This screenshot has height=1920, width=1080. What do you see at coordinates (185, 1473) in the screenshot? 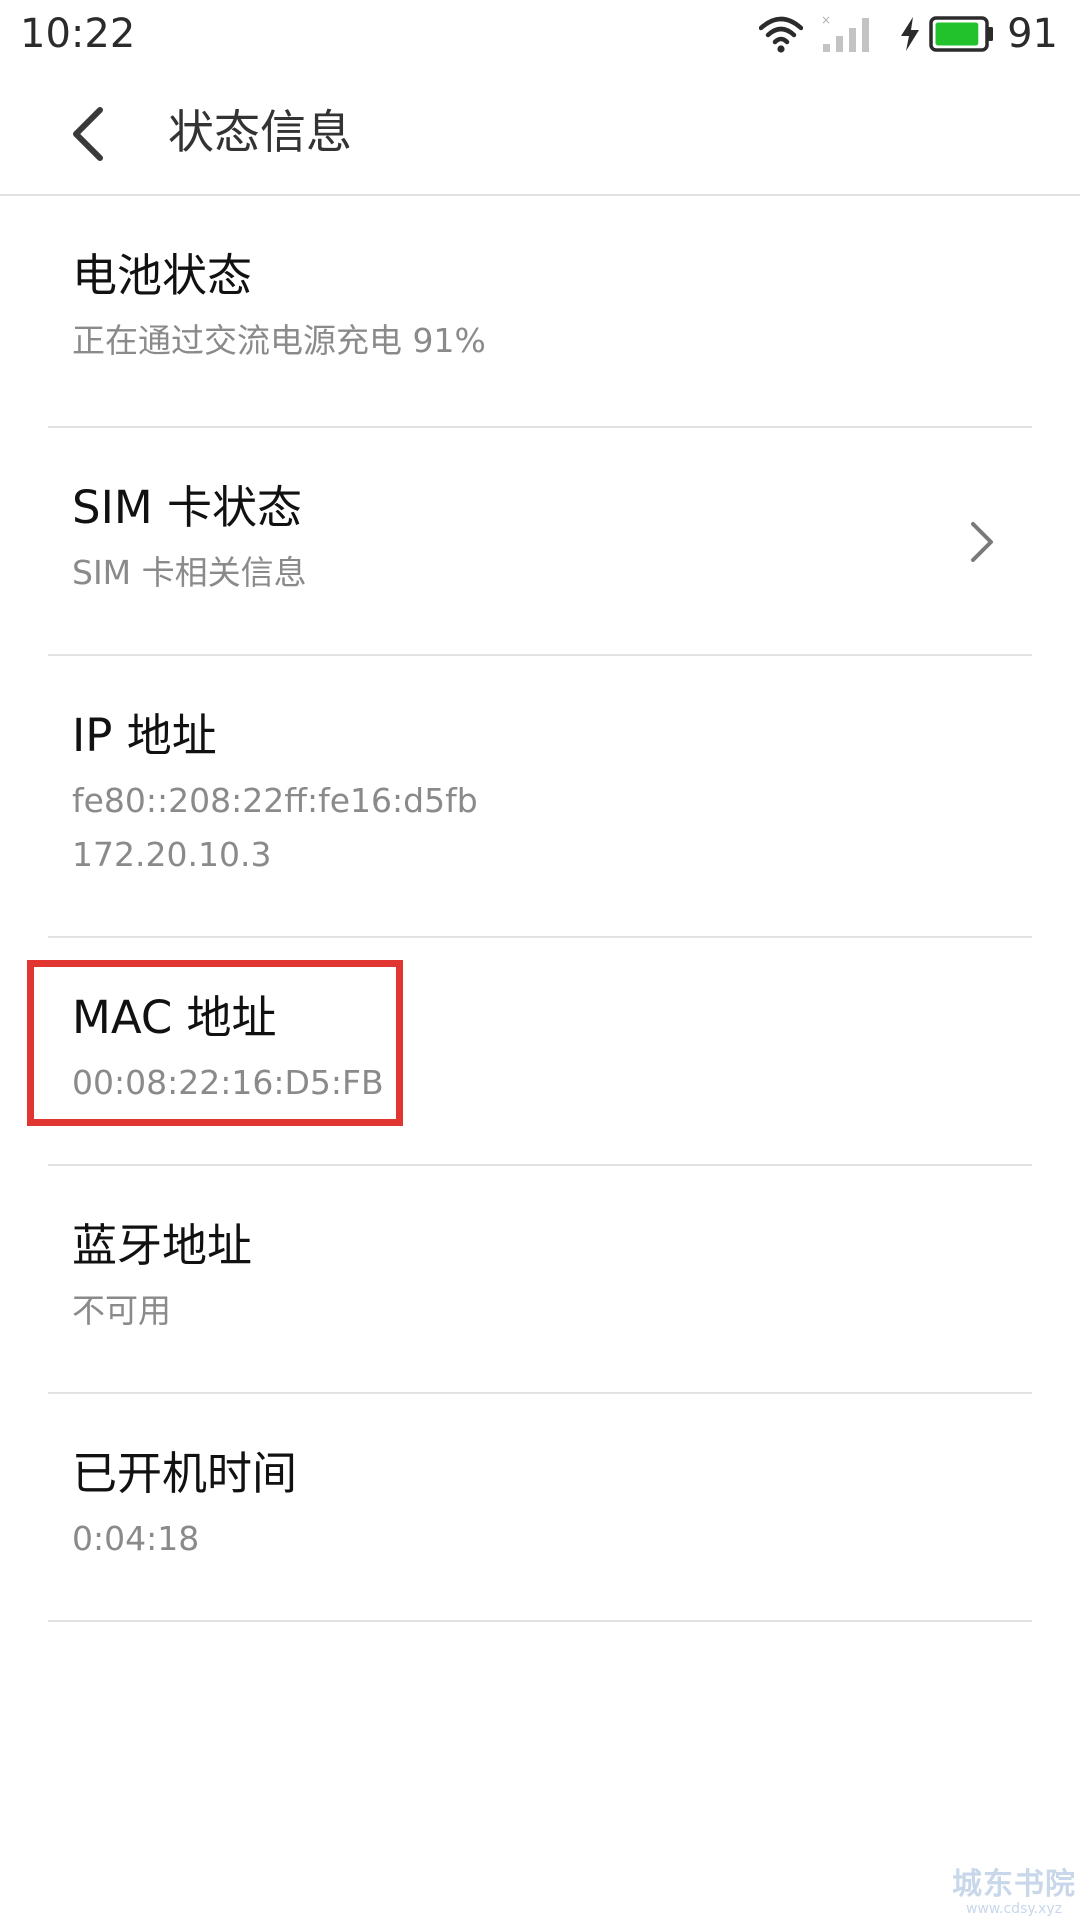
I see `item-title: 已开机时间` at bounding box center [185, 1473].